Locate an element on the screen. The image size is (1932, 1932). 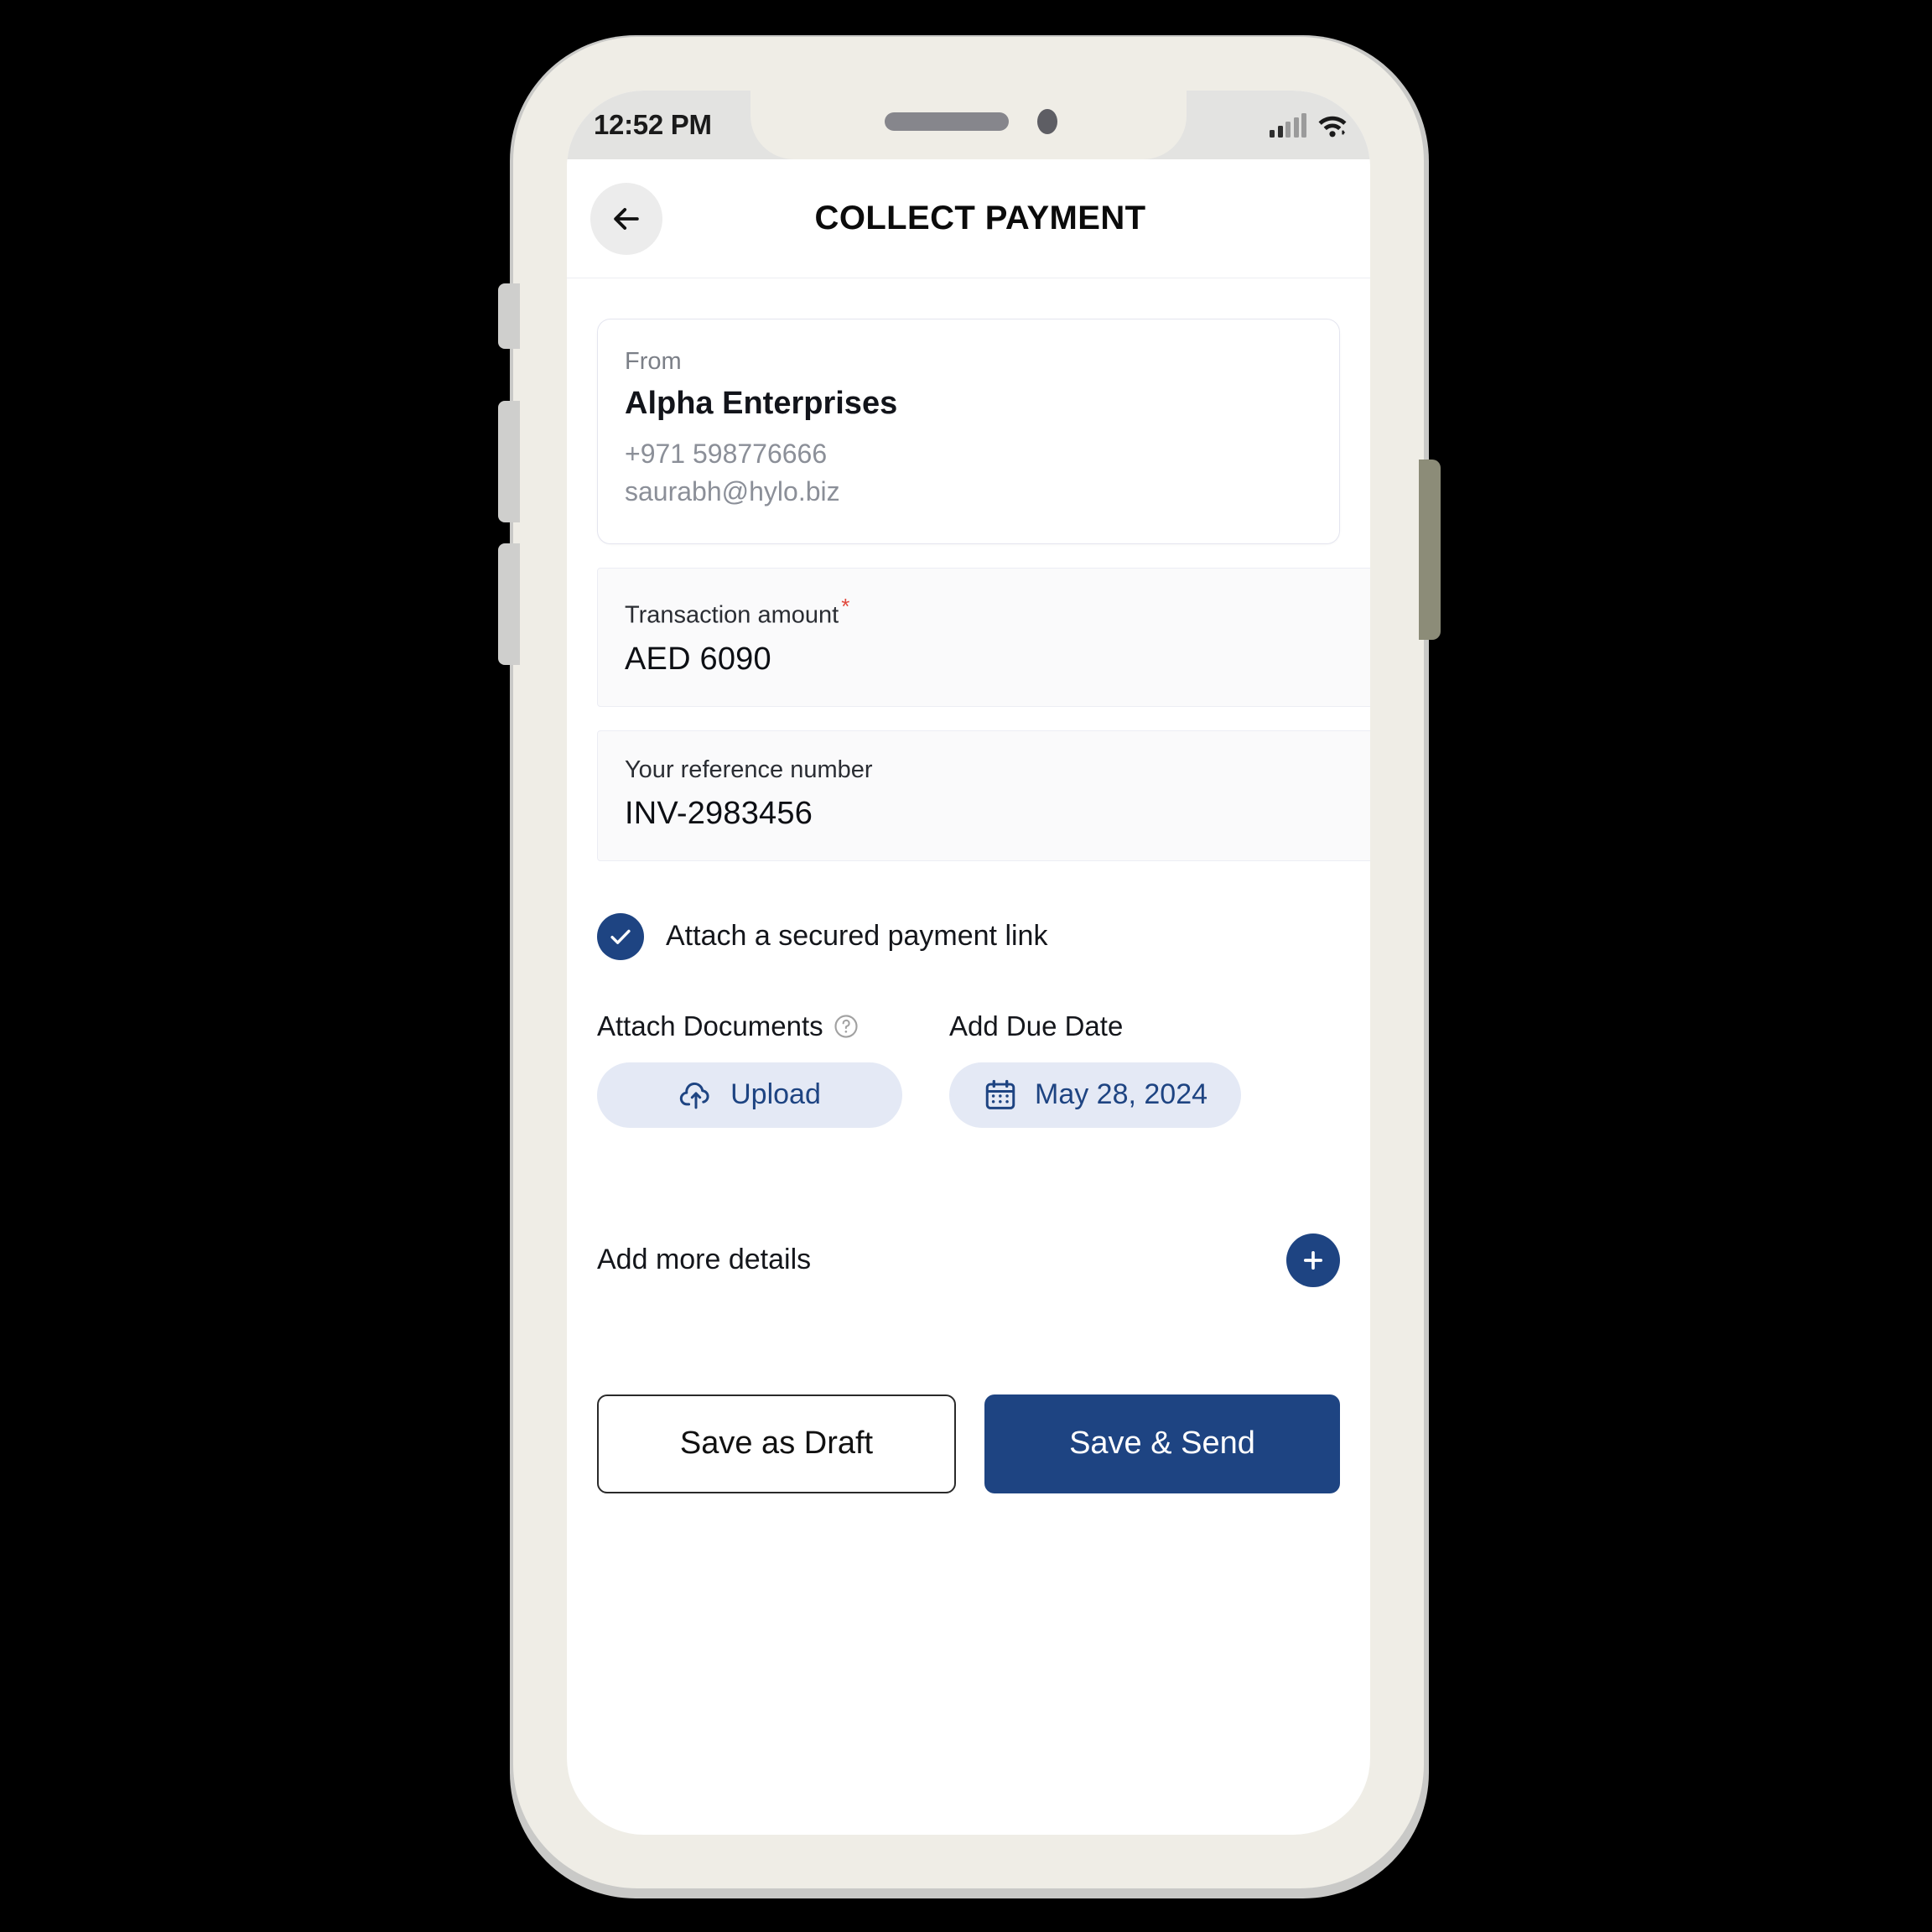
from-label: From is located at coordinates (653, 361).